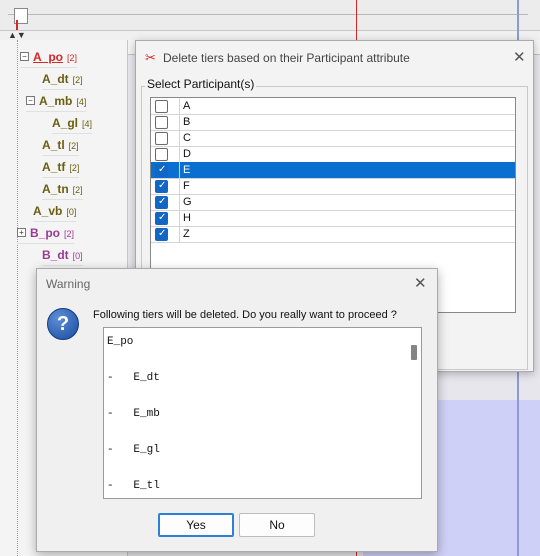 Image resolution: width=540 pixels, height=556 pixels. I want to click on tree-item: A_tn [2], so click(62, 189).